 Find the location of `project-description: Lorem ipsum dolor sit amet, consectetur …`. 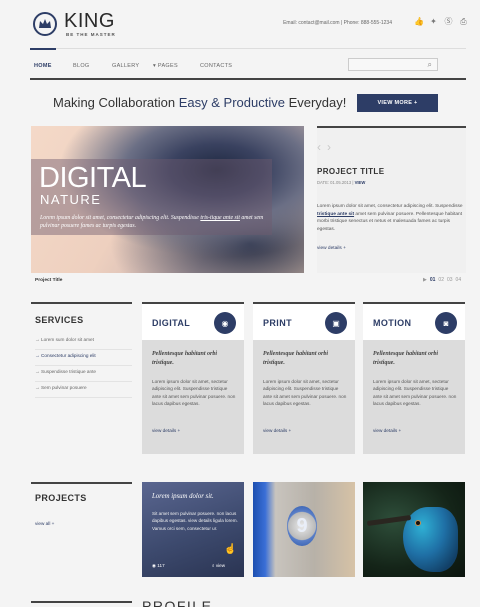

project-description: Lorem ipsum dolor sit amet, consectetur … is located at coordinates (391, 218).